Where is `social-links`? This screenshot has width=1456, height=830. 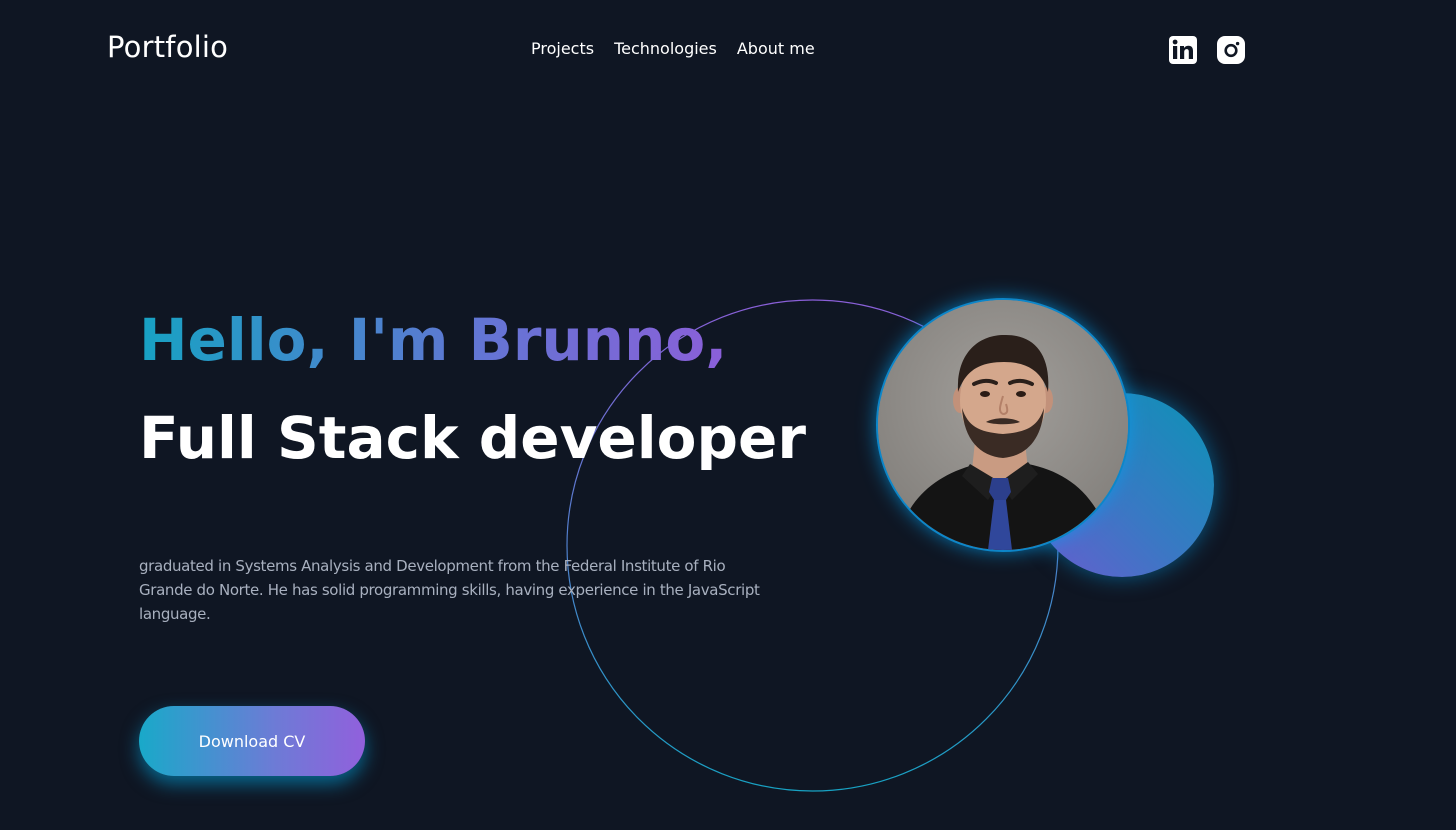 social-links is located at coordinates (1207, 50).